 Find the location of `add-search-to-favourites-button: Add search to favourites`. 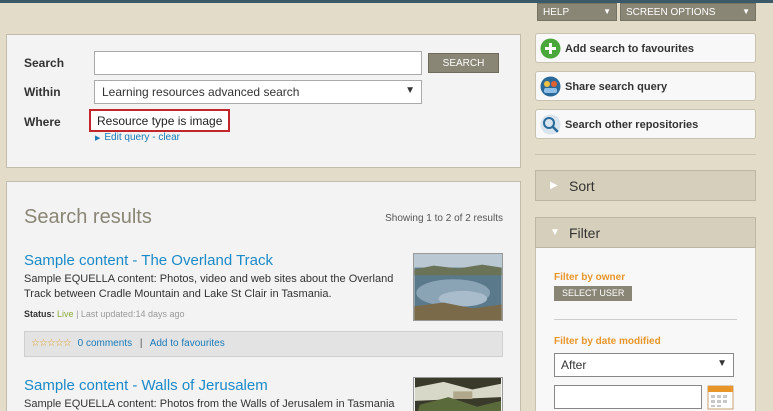

add-search-to-favourites-button: Add search to favourites is located at coordinates (645, 48).